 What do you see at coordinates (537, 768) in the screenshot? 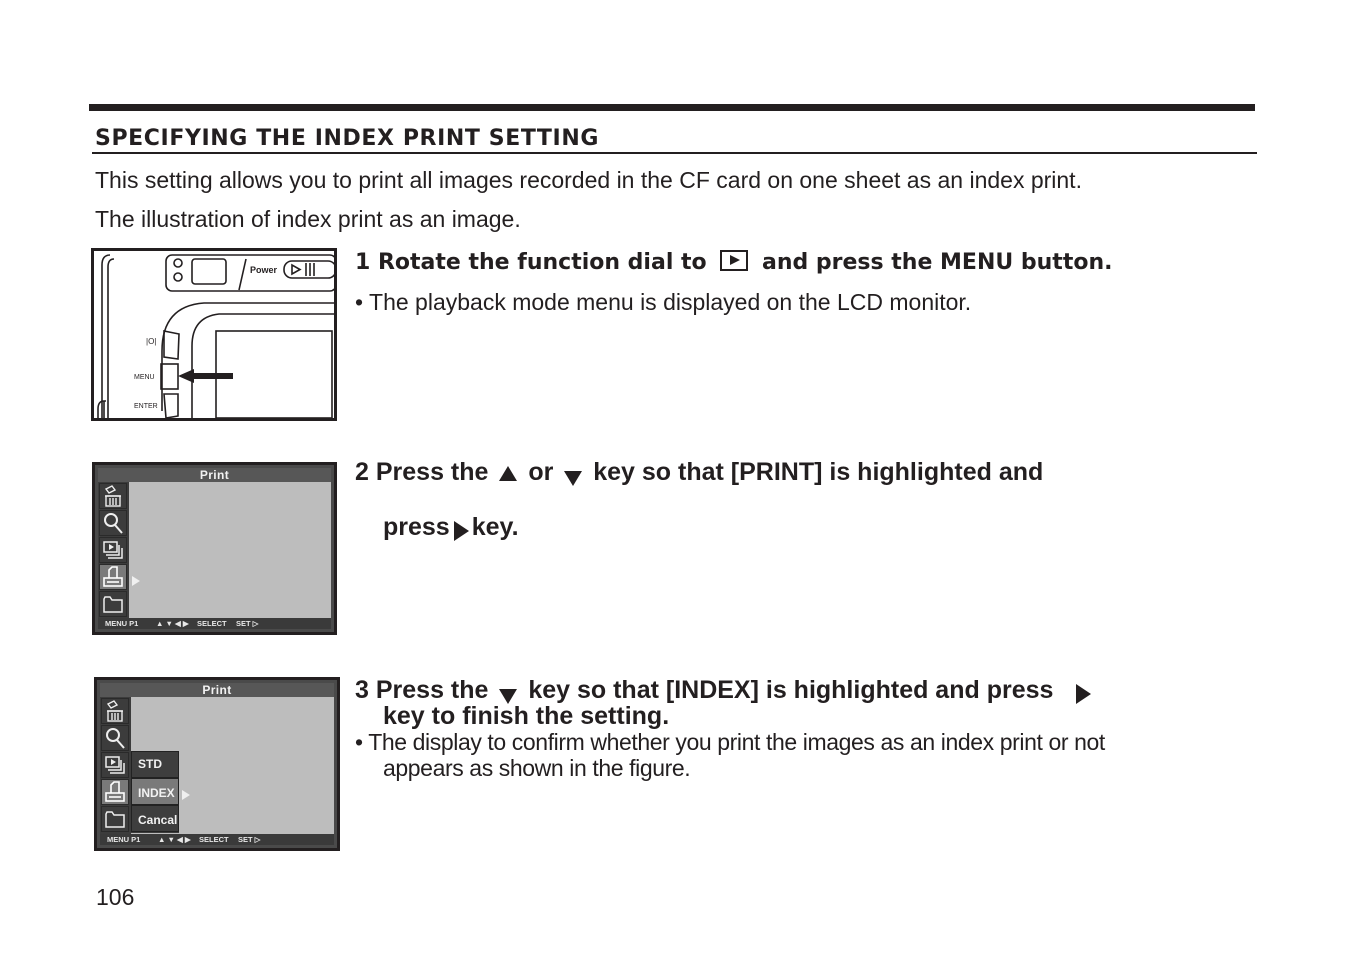
I see `step-3-bullet-line-2: appears as shown in the figure.` at bounding box center [537, 768].